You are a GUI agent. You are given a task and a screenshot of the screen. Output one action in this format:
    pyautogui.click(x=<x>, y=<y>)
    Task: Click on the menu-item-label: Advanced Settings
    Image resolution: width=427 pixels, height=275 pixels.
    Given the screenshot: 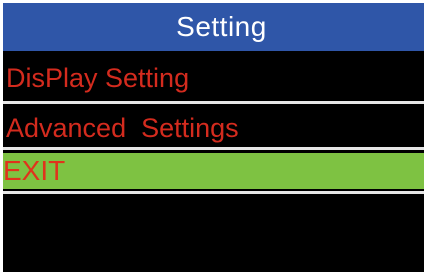 What is the action you would take?
    pyautogui.click(x=122, y=127)
    